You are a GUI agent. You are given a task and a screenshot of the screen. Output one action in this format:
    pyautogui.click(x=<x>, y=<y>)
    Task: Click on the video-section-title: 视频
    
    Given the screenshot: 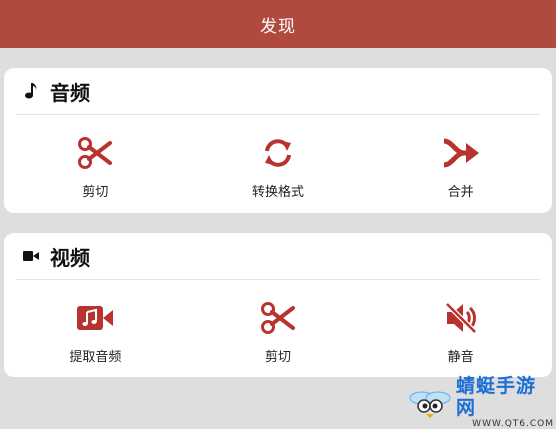 What is the action you would take?
    pyautogui.click(x=70, y=257)
    